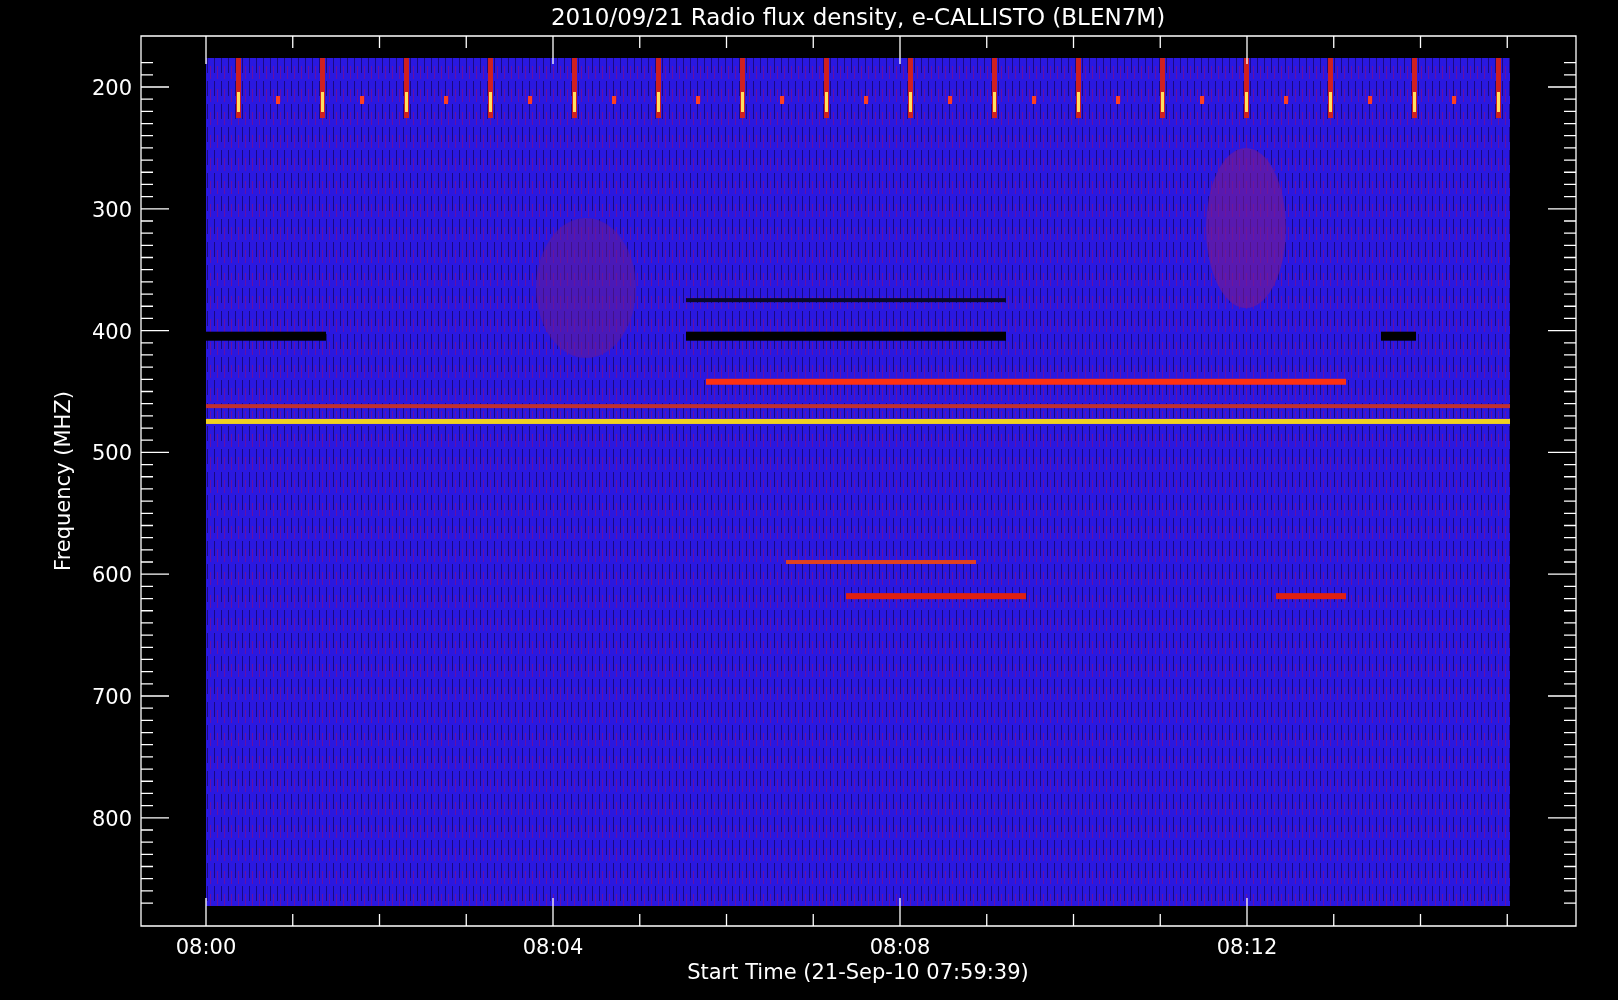 This screenshot has height=1000, width=1618. What do you see at coordinates (553, 947) in the screenshot?
I see `axis-tick-label: 08:04` at bounding box center [553, 947].